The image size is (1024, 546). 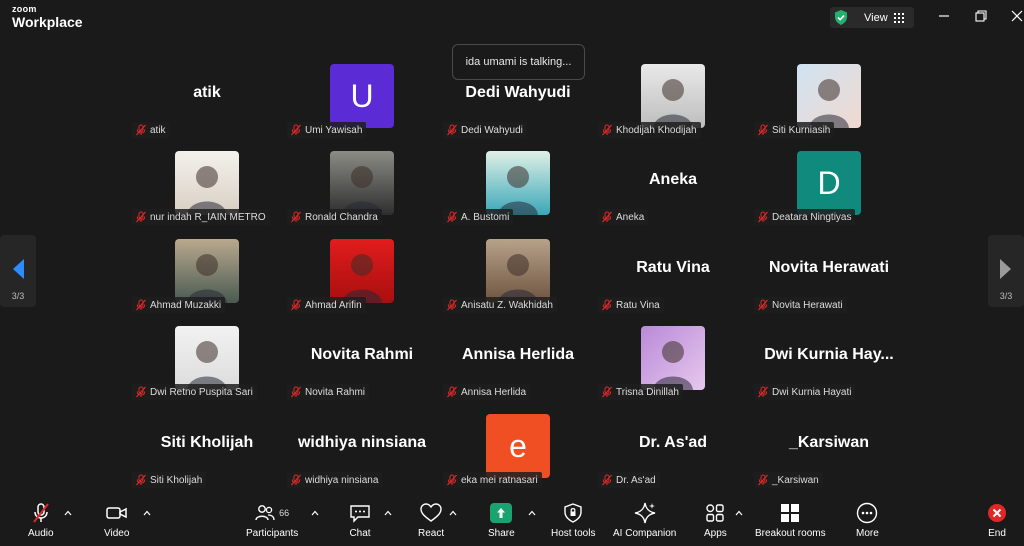 I want to click on participant-name: Siti Kholijah, so click(x=176, y=480).